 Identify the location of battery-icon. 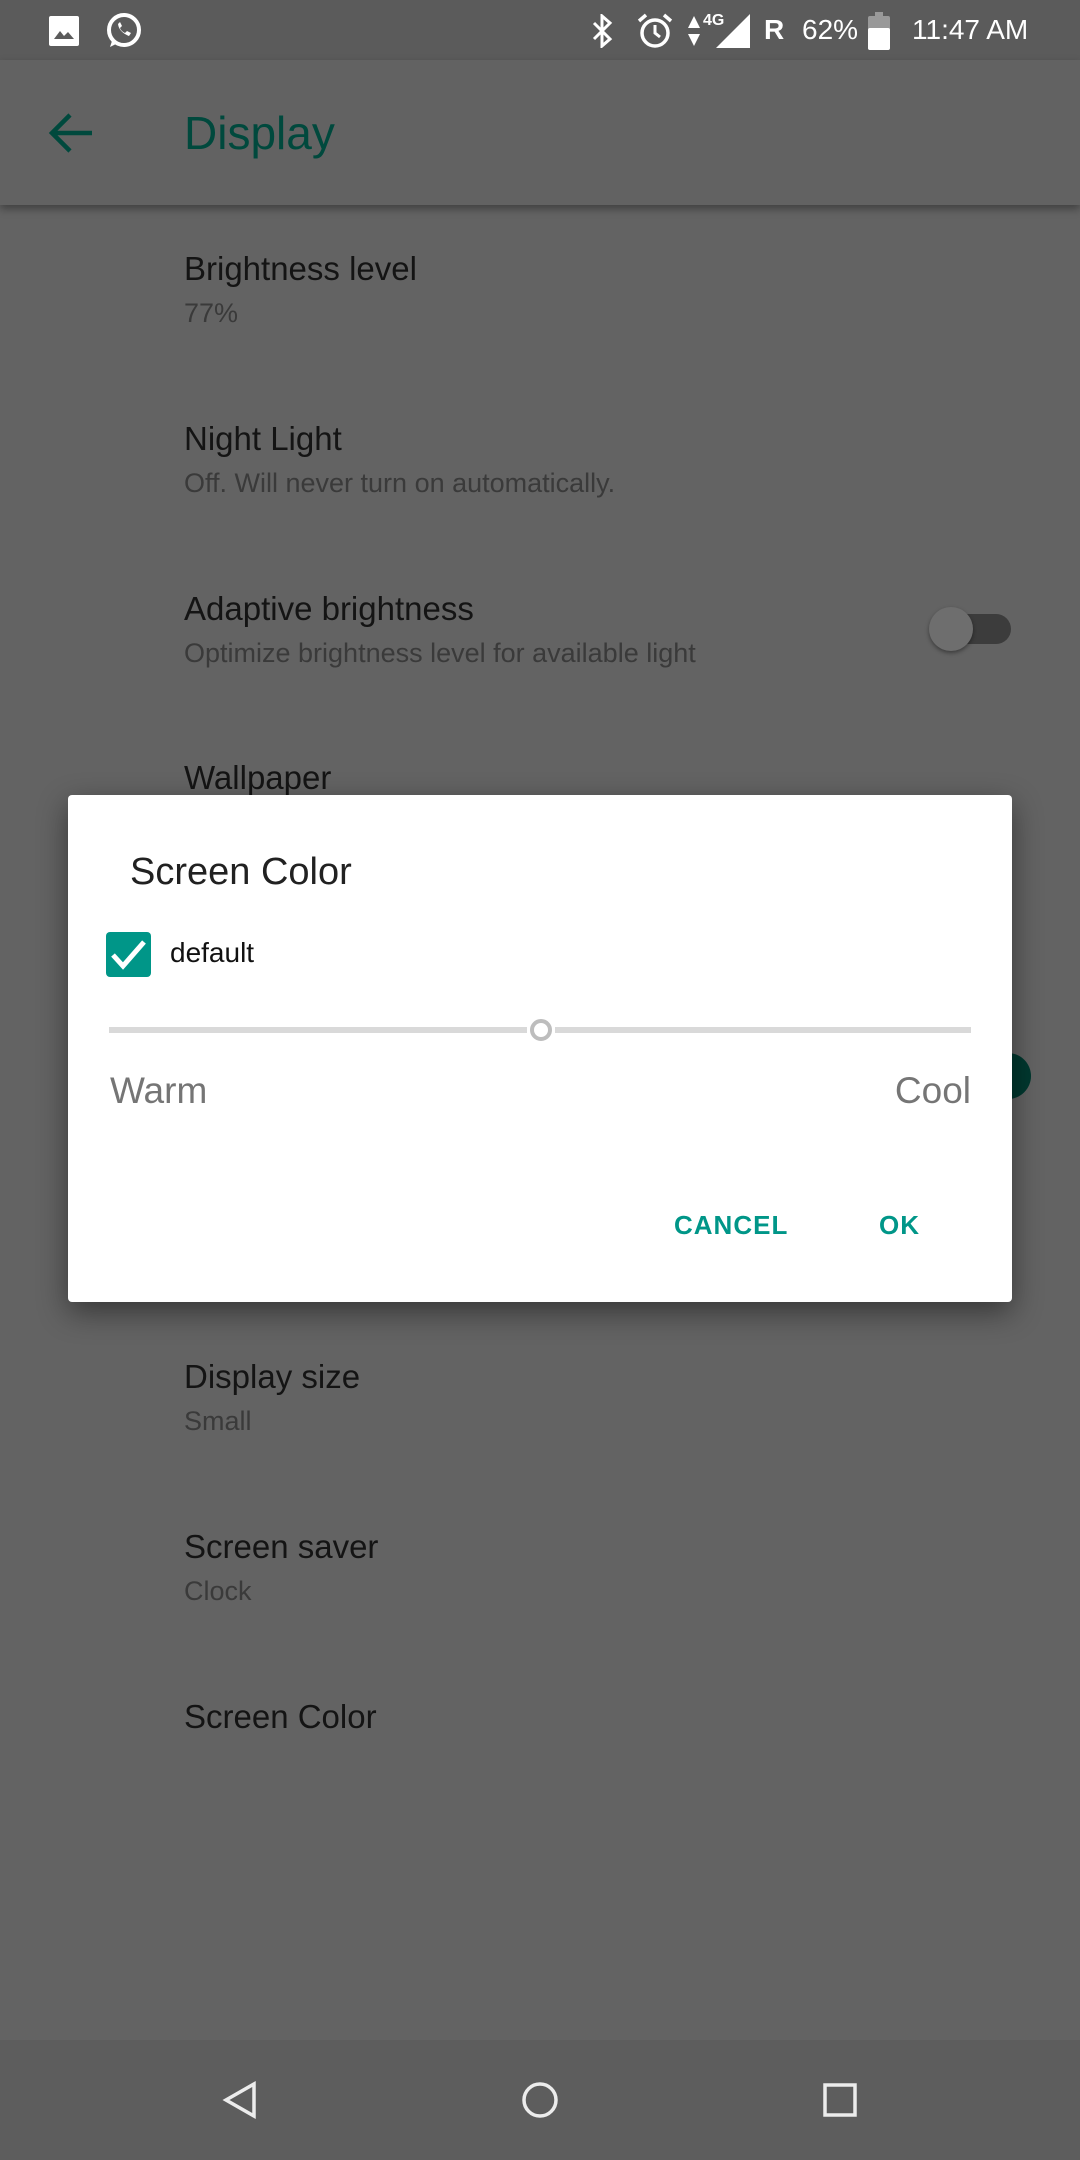
(879, 31).